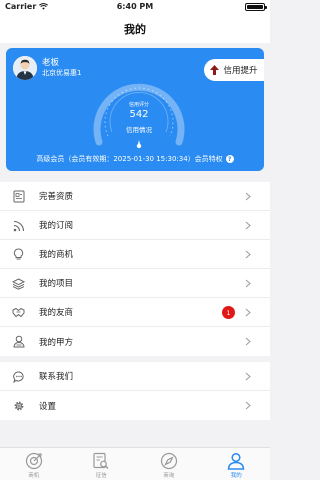 This screenshot has height=480, width=320. What do you see at coordinates (256, 7) in the screenshot?
I see `battery-icon` at bounding box center [256, 7].